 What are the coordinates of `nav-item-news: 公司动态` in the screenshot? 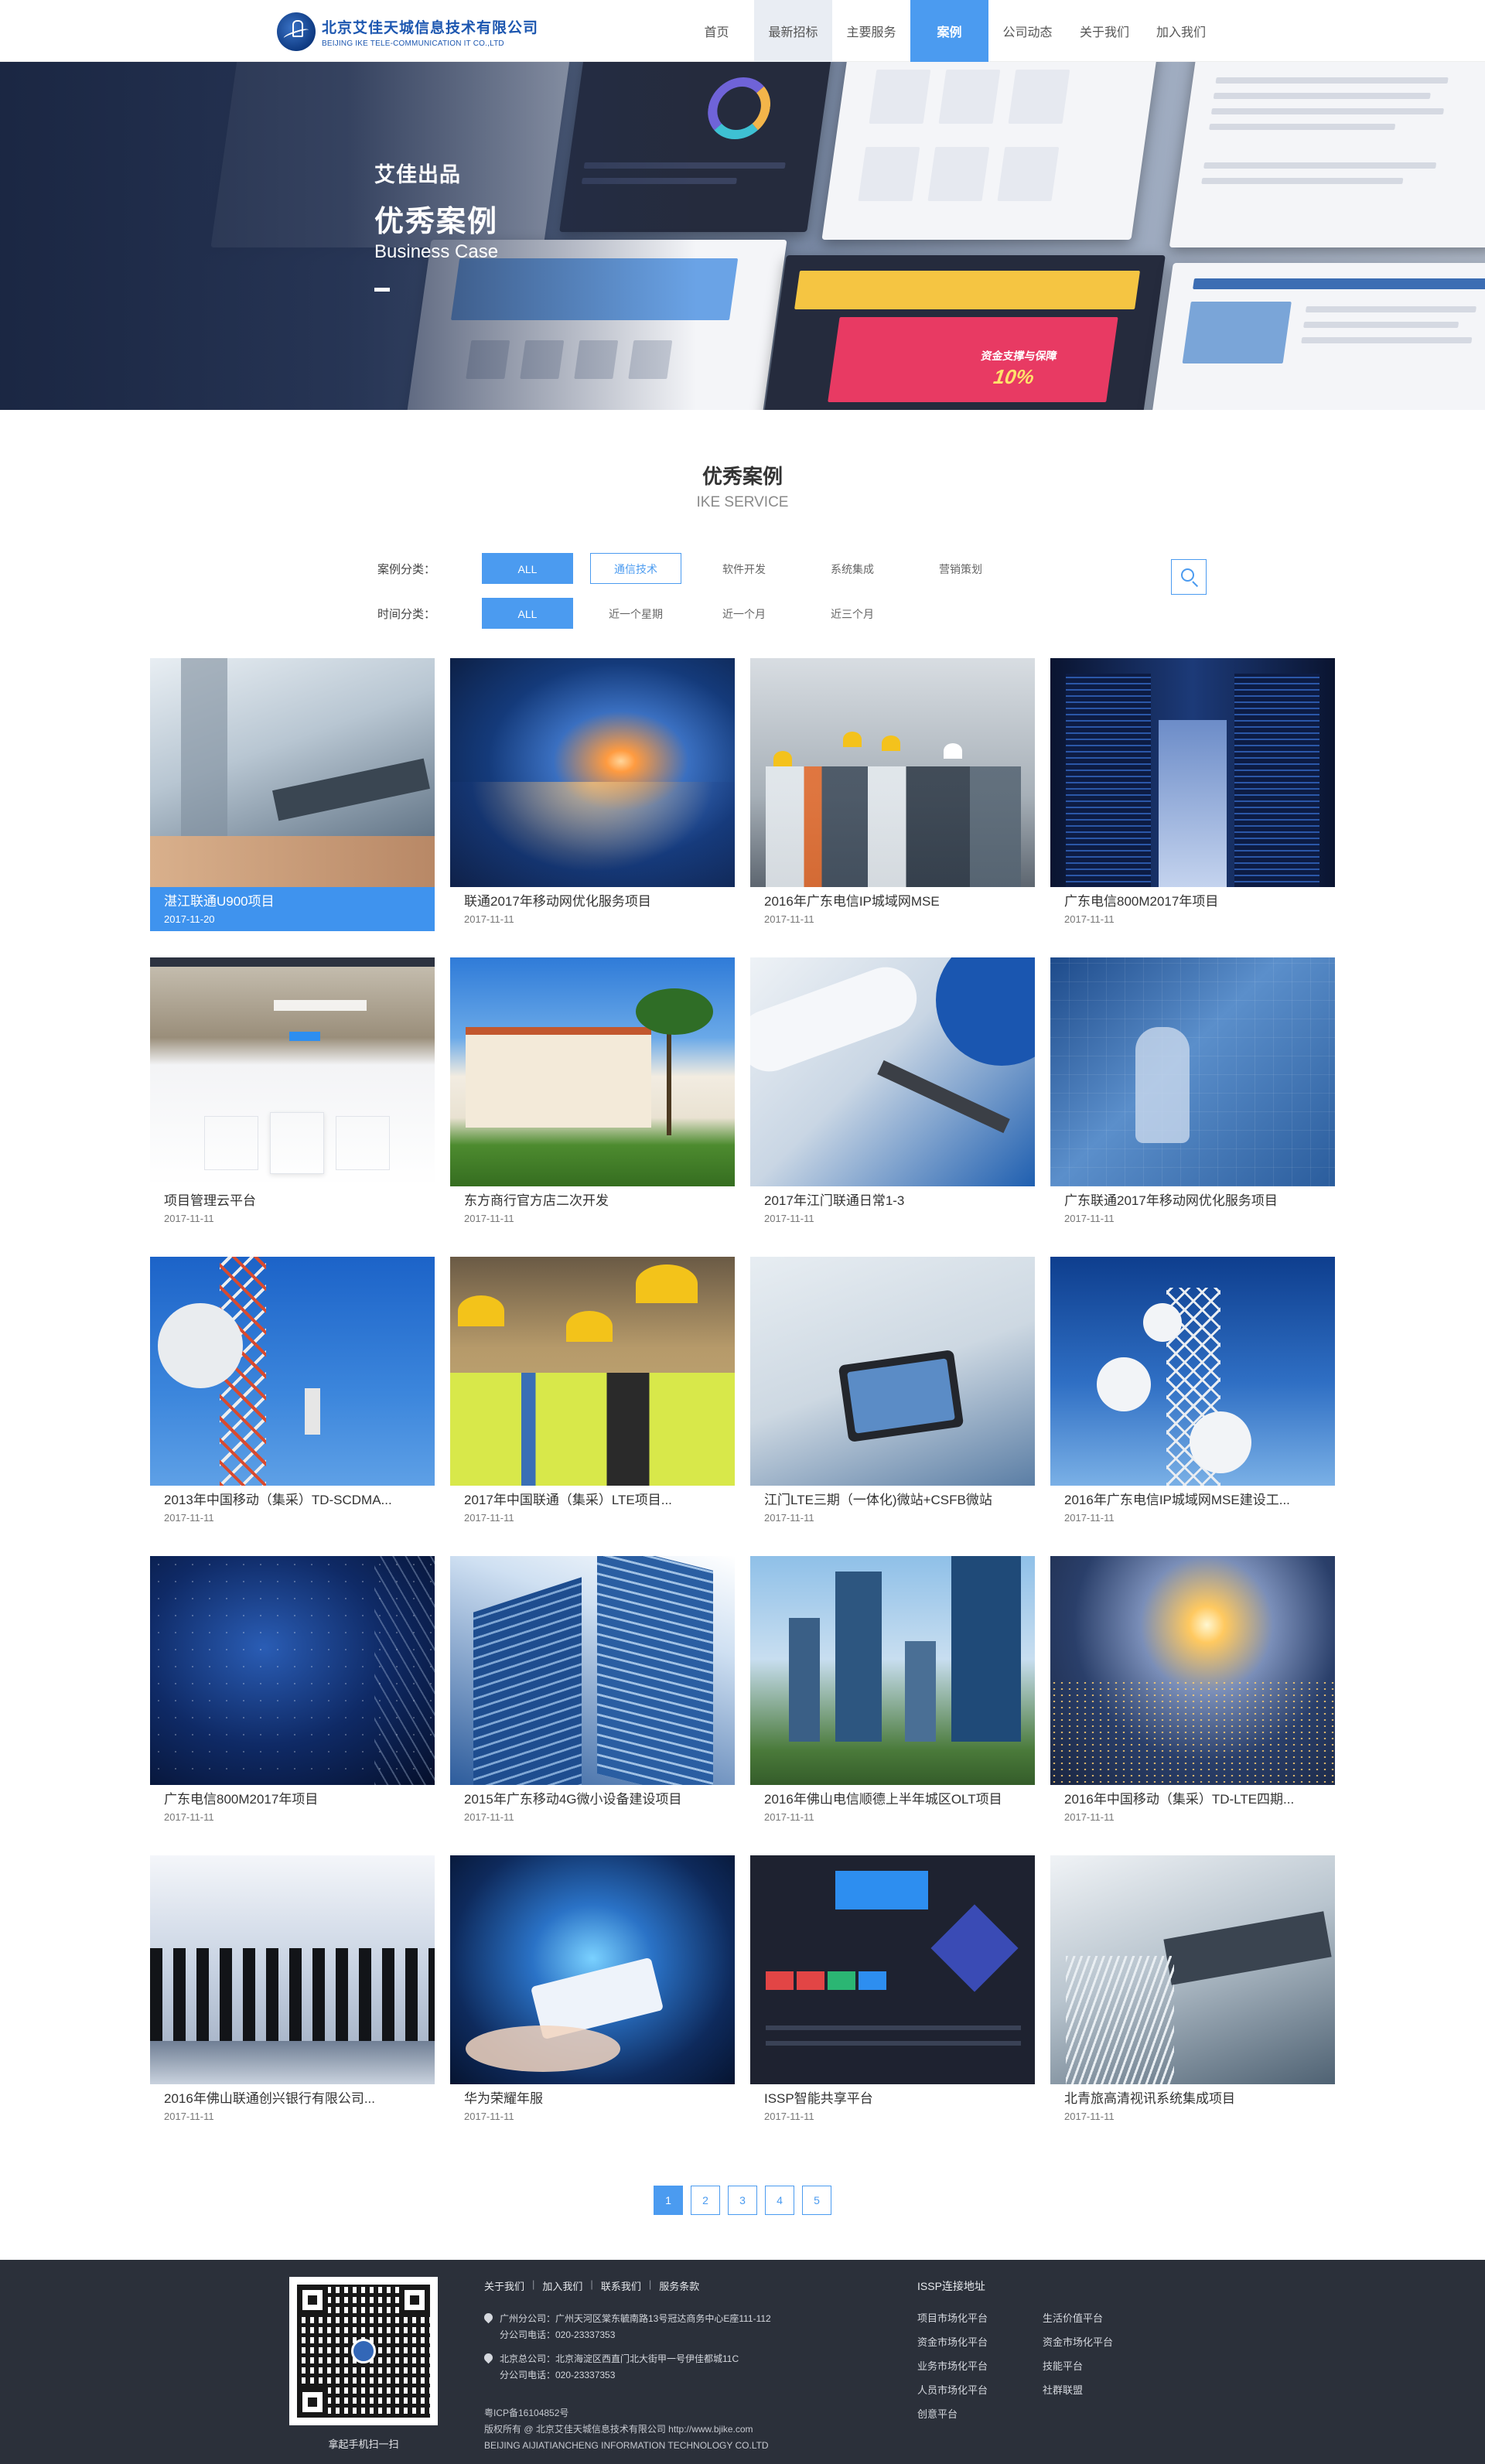 It's located at (1027, 31).